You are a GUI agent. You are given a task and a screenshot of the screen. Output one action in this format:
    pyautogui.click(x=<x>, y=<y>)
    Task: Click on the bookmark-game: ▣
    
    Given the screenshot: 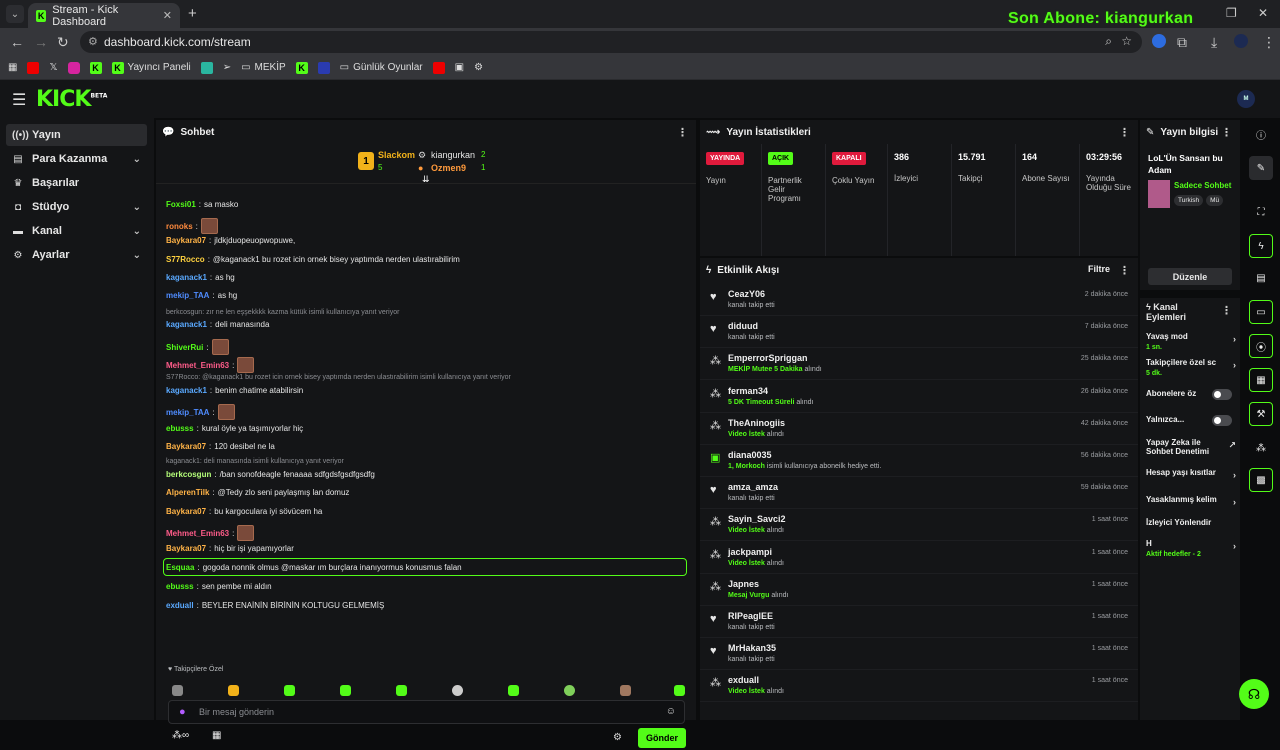 What is the action you would take?
    pyautogui.click(x=459, y=67)
    